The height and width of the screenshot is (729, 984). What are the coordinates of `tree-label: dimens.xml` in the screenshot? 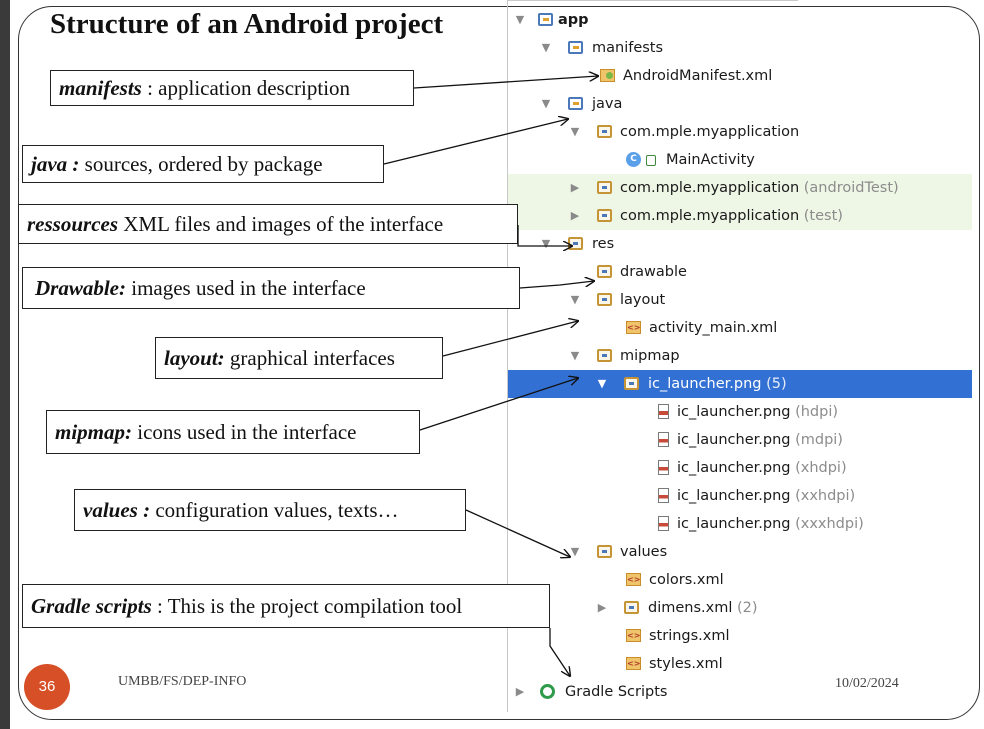 It's located at (690, 608).